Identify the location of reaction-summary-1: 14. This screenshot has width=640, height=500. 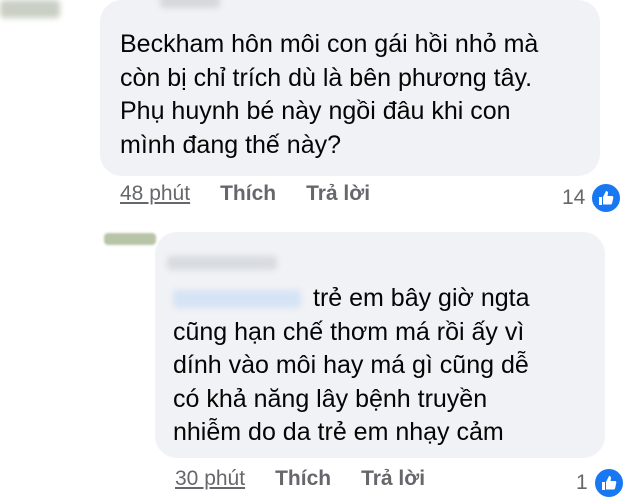
(592, 198).